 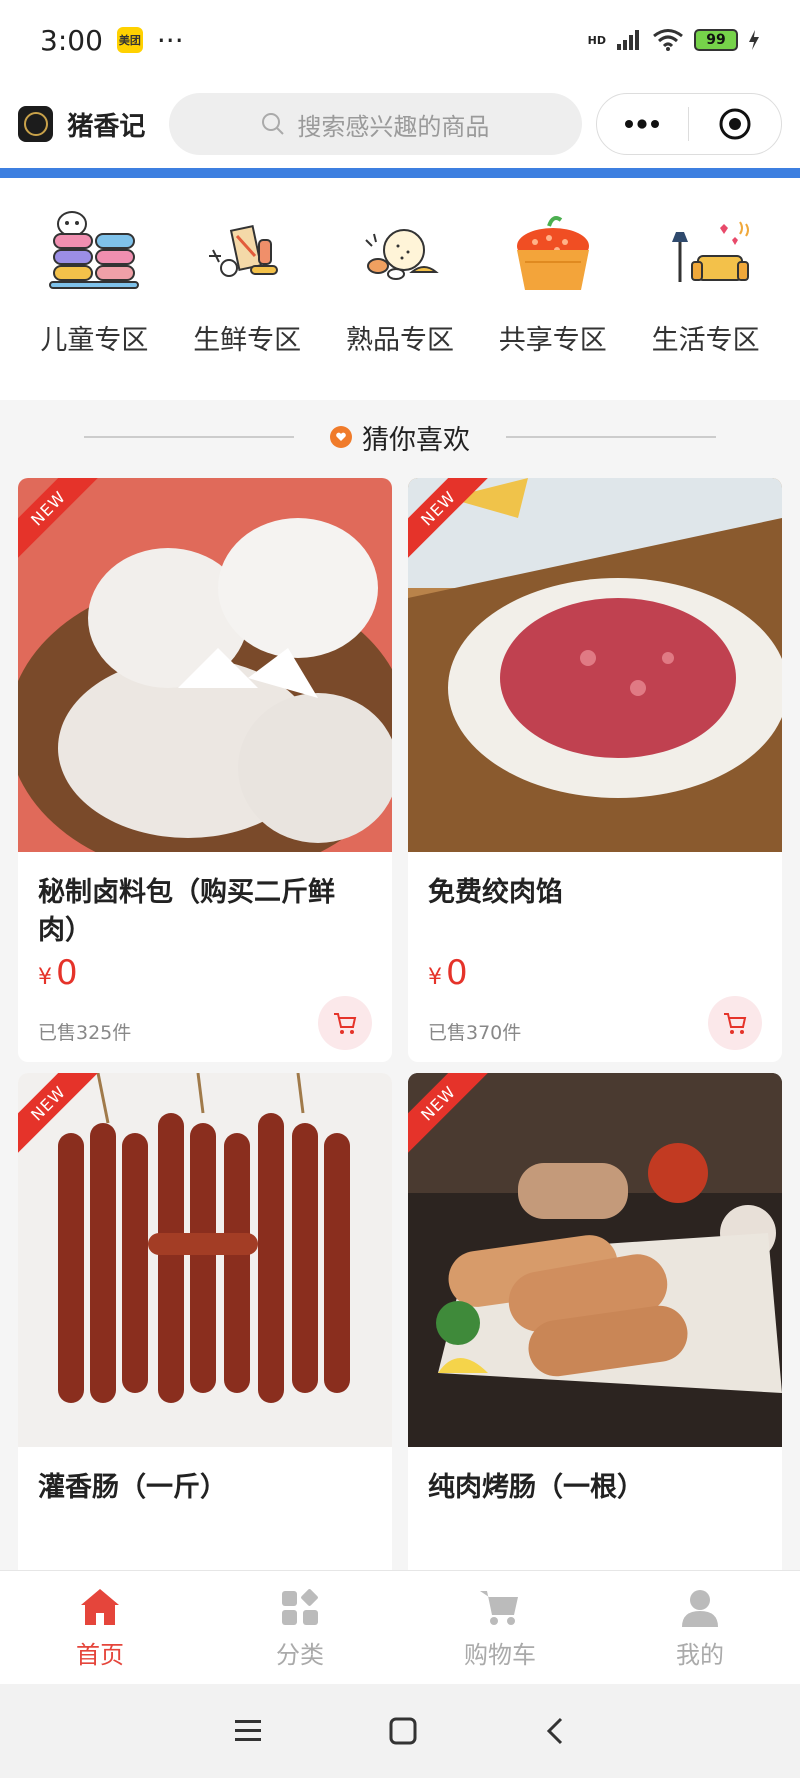 I want to click on status-bar: 3:00 美团 ··· HD 99, so click(x=400, y=40).